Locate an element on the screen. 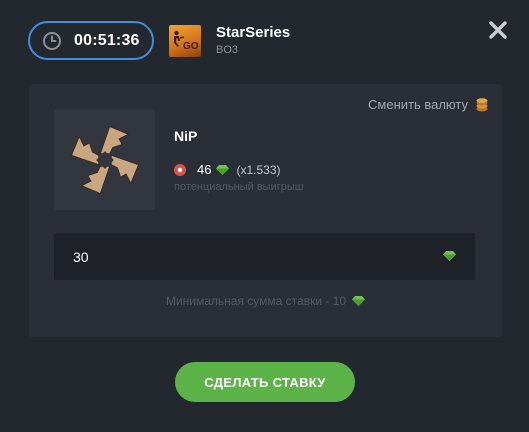 The width and height of the screenshot is (529, 432). min-bet-note: Минимальная сумма ставки - 10 is located at coordinates (265, 301).